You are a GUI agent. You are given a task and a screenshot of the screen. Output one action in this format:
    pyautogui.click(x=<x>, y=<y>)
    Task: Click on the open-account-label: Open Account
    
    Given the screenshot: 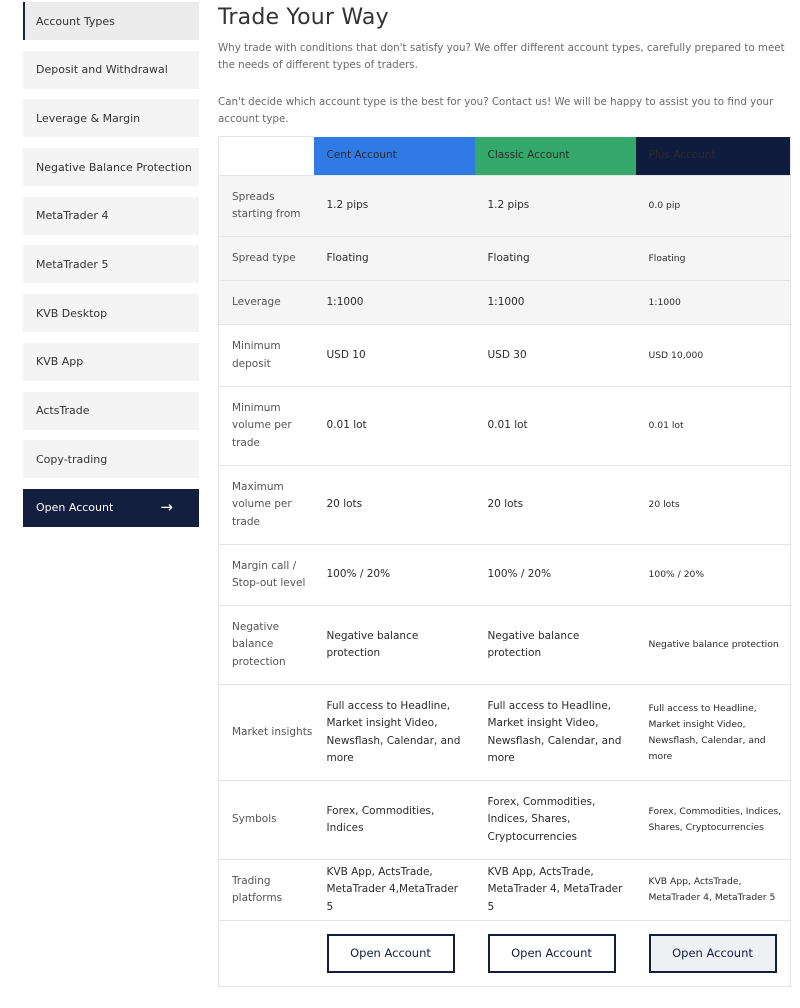 What is the action you would take?
    pyautogui.click(x=75, y=508)
    